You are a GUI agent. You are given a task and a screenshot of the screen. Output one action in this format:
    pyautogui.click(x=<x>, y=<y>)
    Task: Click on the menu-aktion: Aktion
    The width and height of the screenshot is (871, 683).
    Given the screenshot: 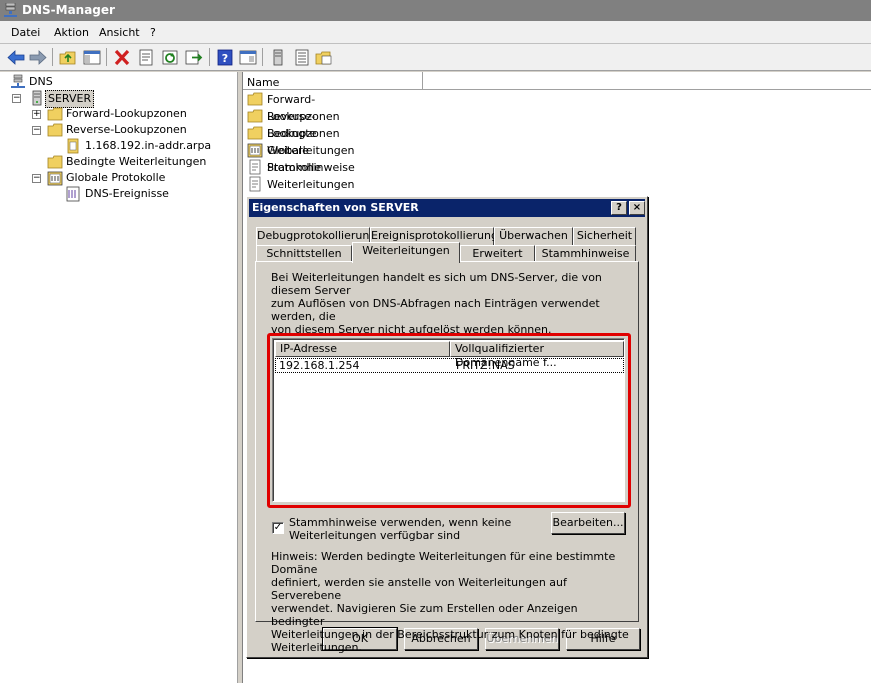 What is the action you would take?
    pyautogui.click(x=71, y=32)
    